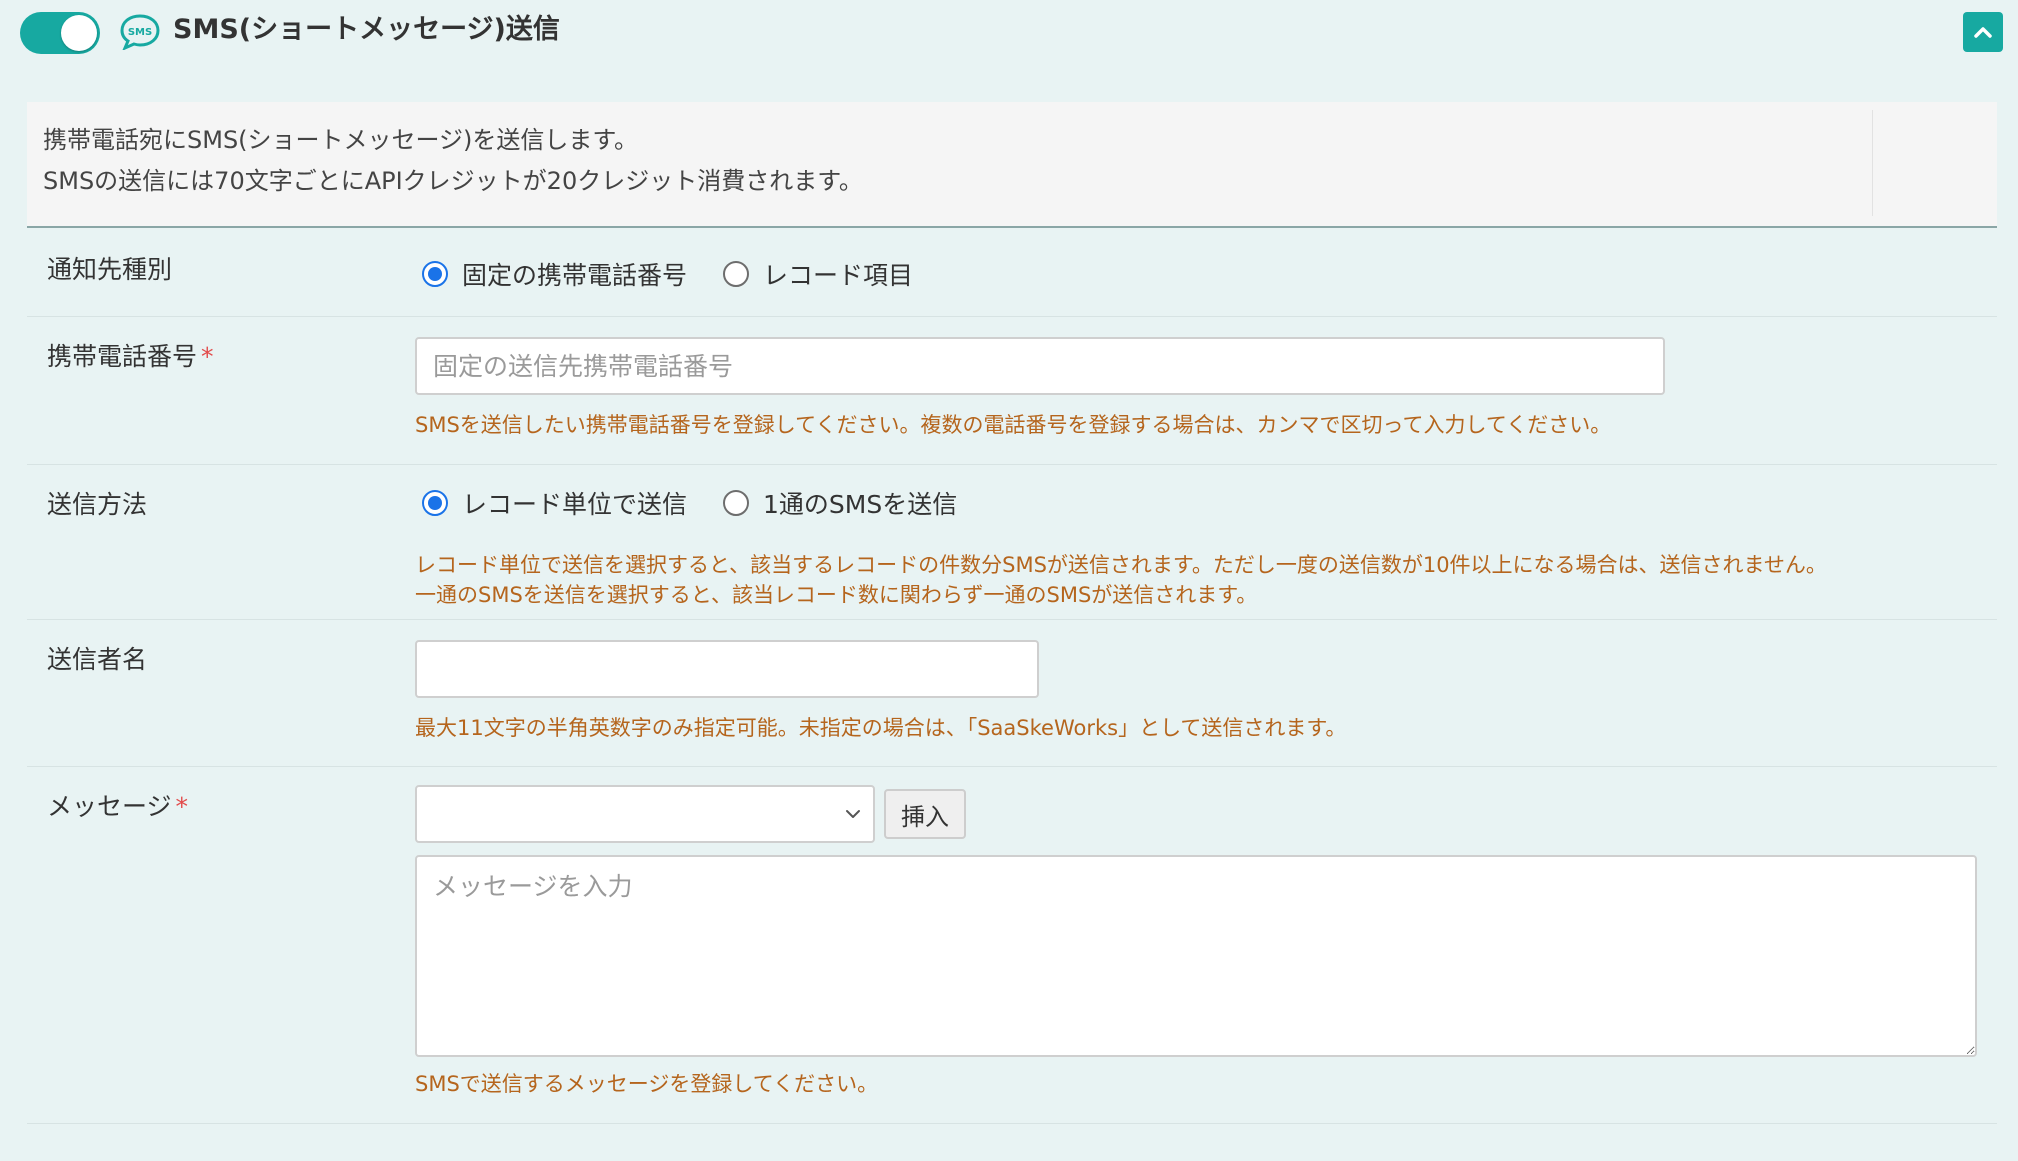 The width and height of the screenshot is (2018, 1161). What do you see at coordinates (645, 814) in the screenshot?
I see `field-insert-select` at bounding box center [645, 814].